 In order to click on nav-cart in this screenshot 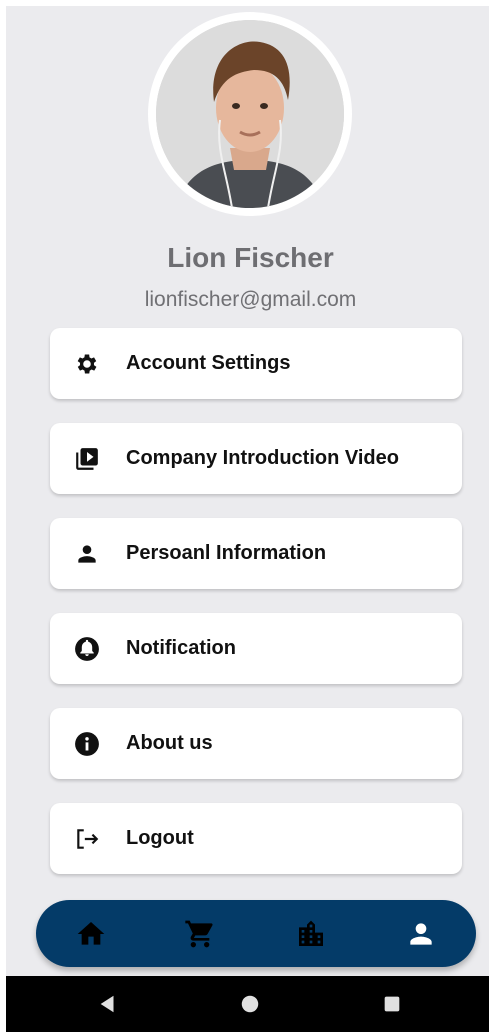, I will do `click(200, 933)`.